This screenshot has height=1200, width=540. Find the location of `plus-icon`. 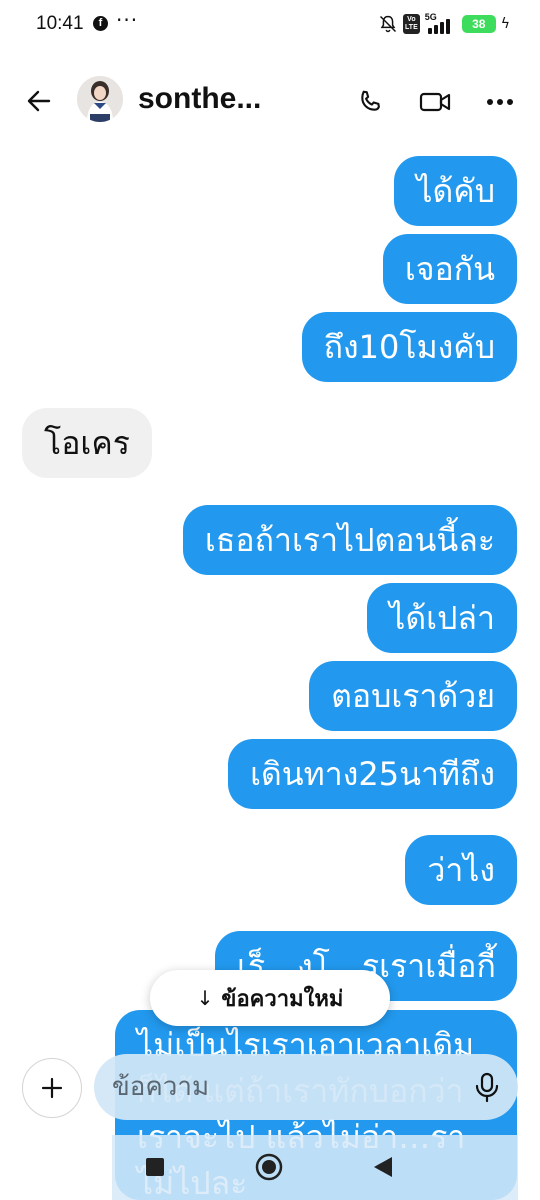

plus-icon is located at coordinates (52, 1088).